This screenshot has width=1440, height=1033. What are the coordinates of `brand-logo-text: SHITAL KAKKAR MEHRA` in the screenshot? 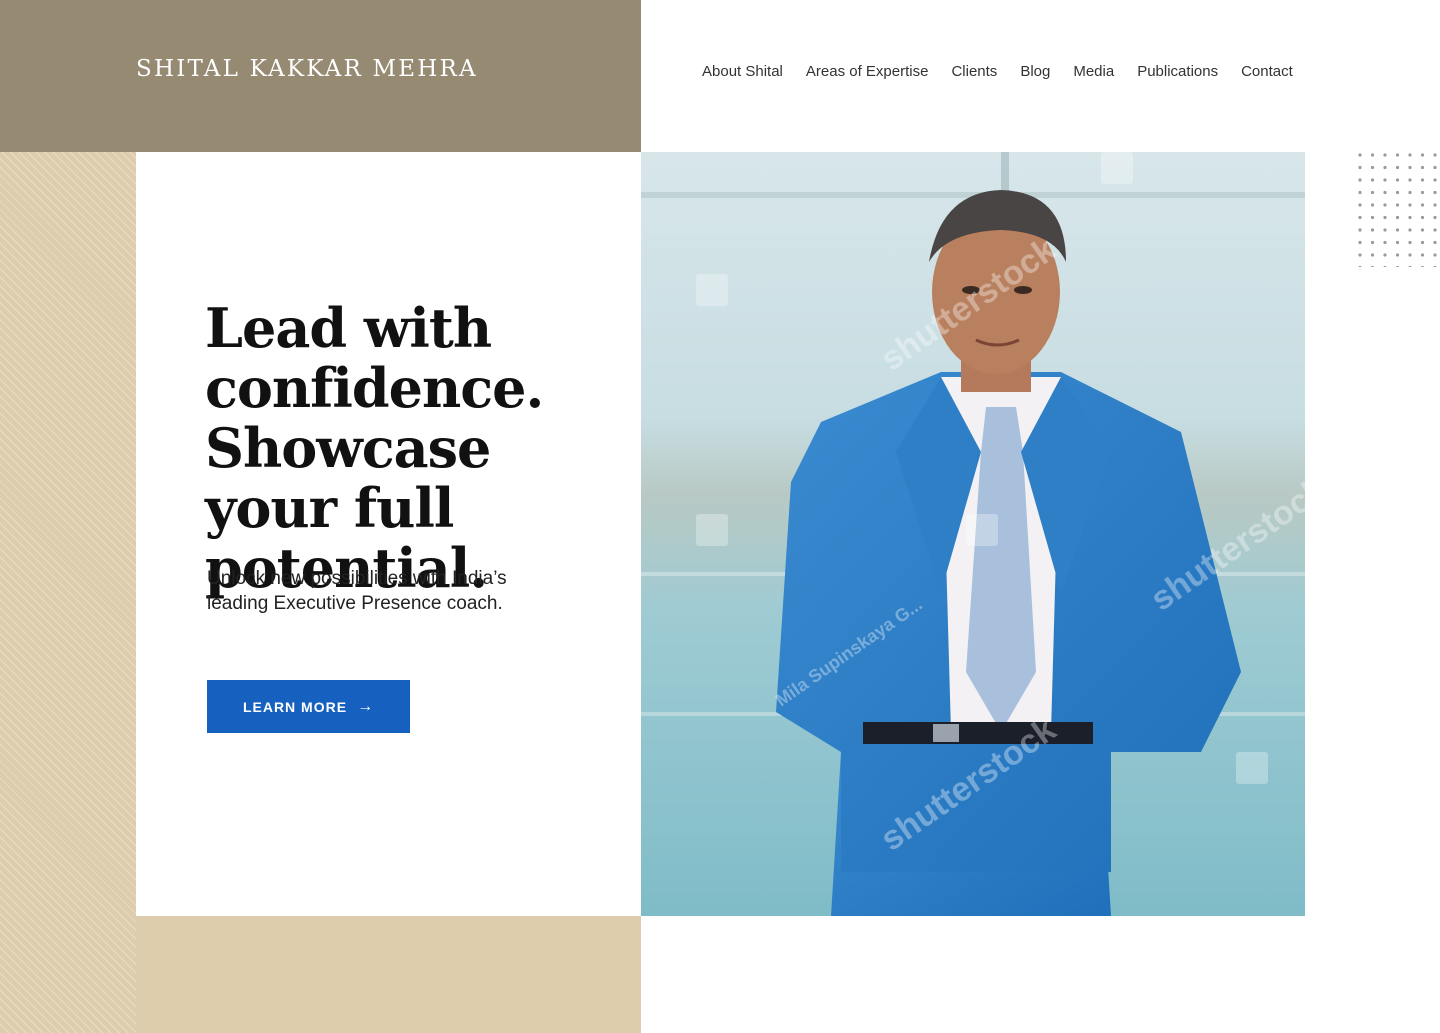 It's located at (307, 69).